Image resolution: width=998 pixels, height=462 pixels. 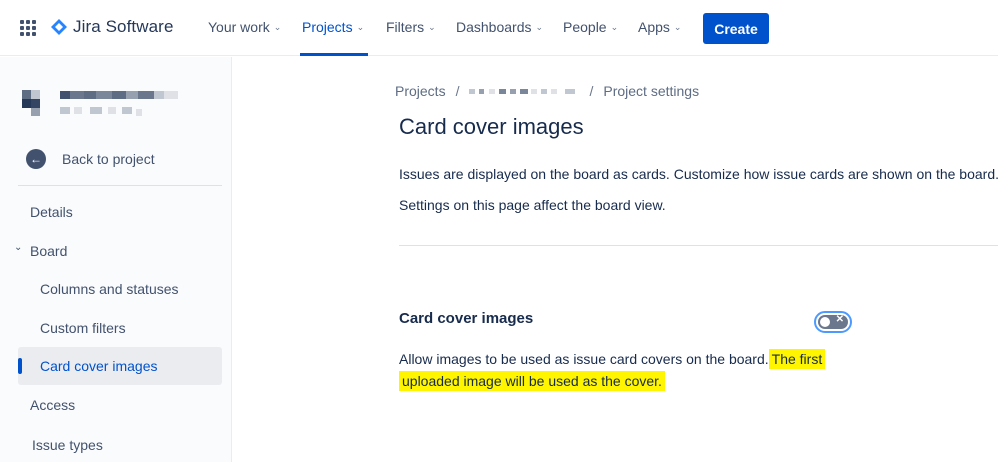 I want to click on page-title: Card cover images, so click(x=491, y=126).